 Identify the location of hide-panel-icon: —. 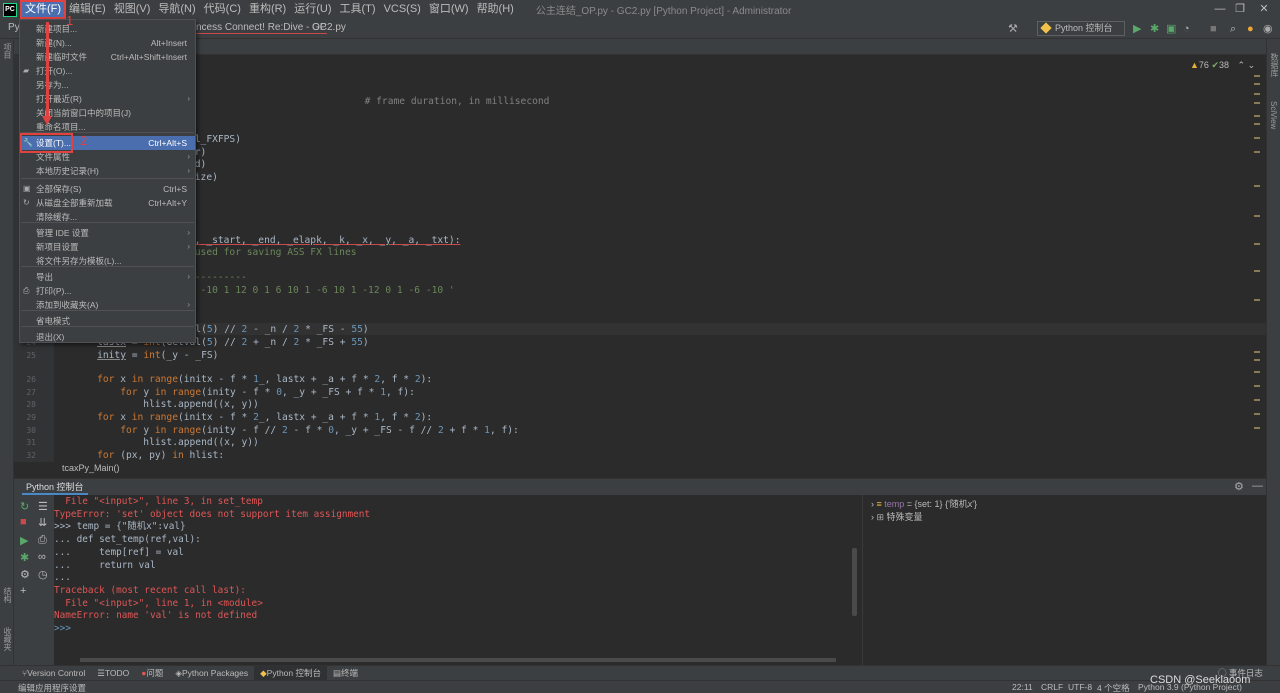
(1257, 486).